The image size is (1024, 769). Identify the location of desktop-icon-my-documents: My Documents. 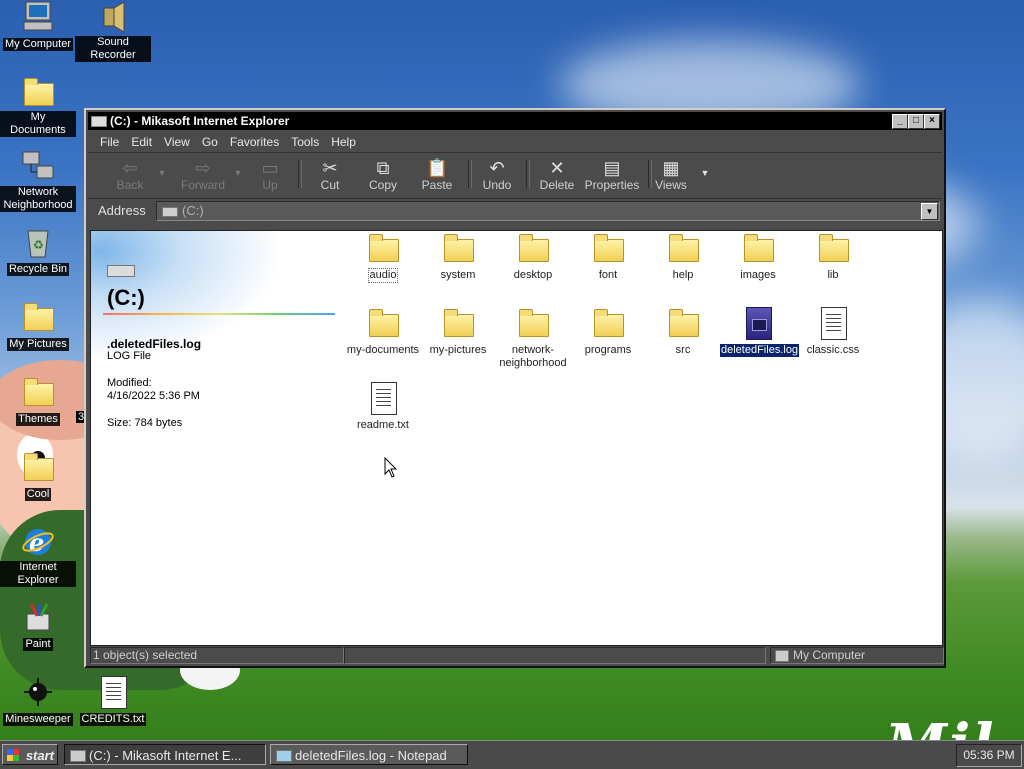
(38, 106).